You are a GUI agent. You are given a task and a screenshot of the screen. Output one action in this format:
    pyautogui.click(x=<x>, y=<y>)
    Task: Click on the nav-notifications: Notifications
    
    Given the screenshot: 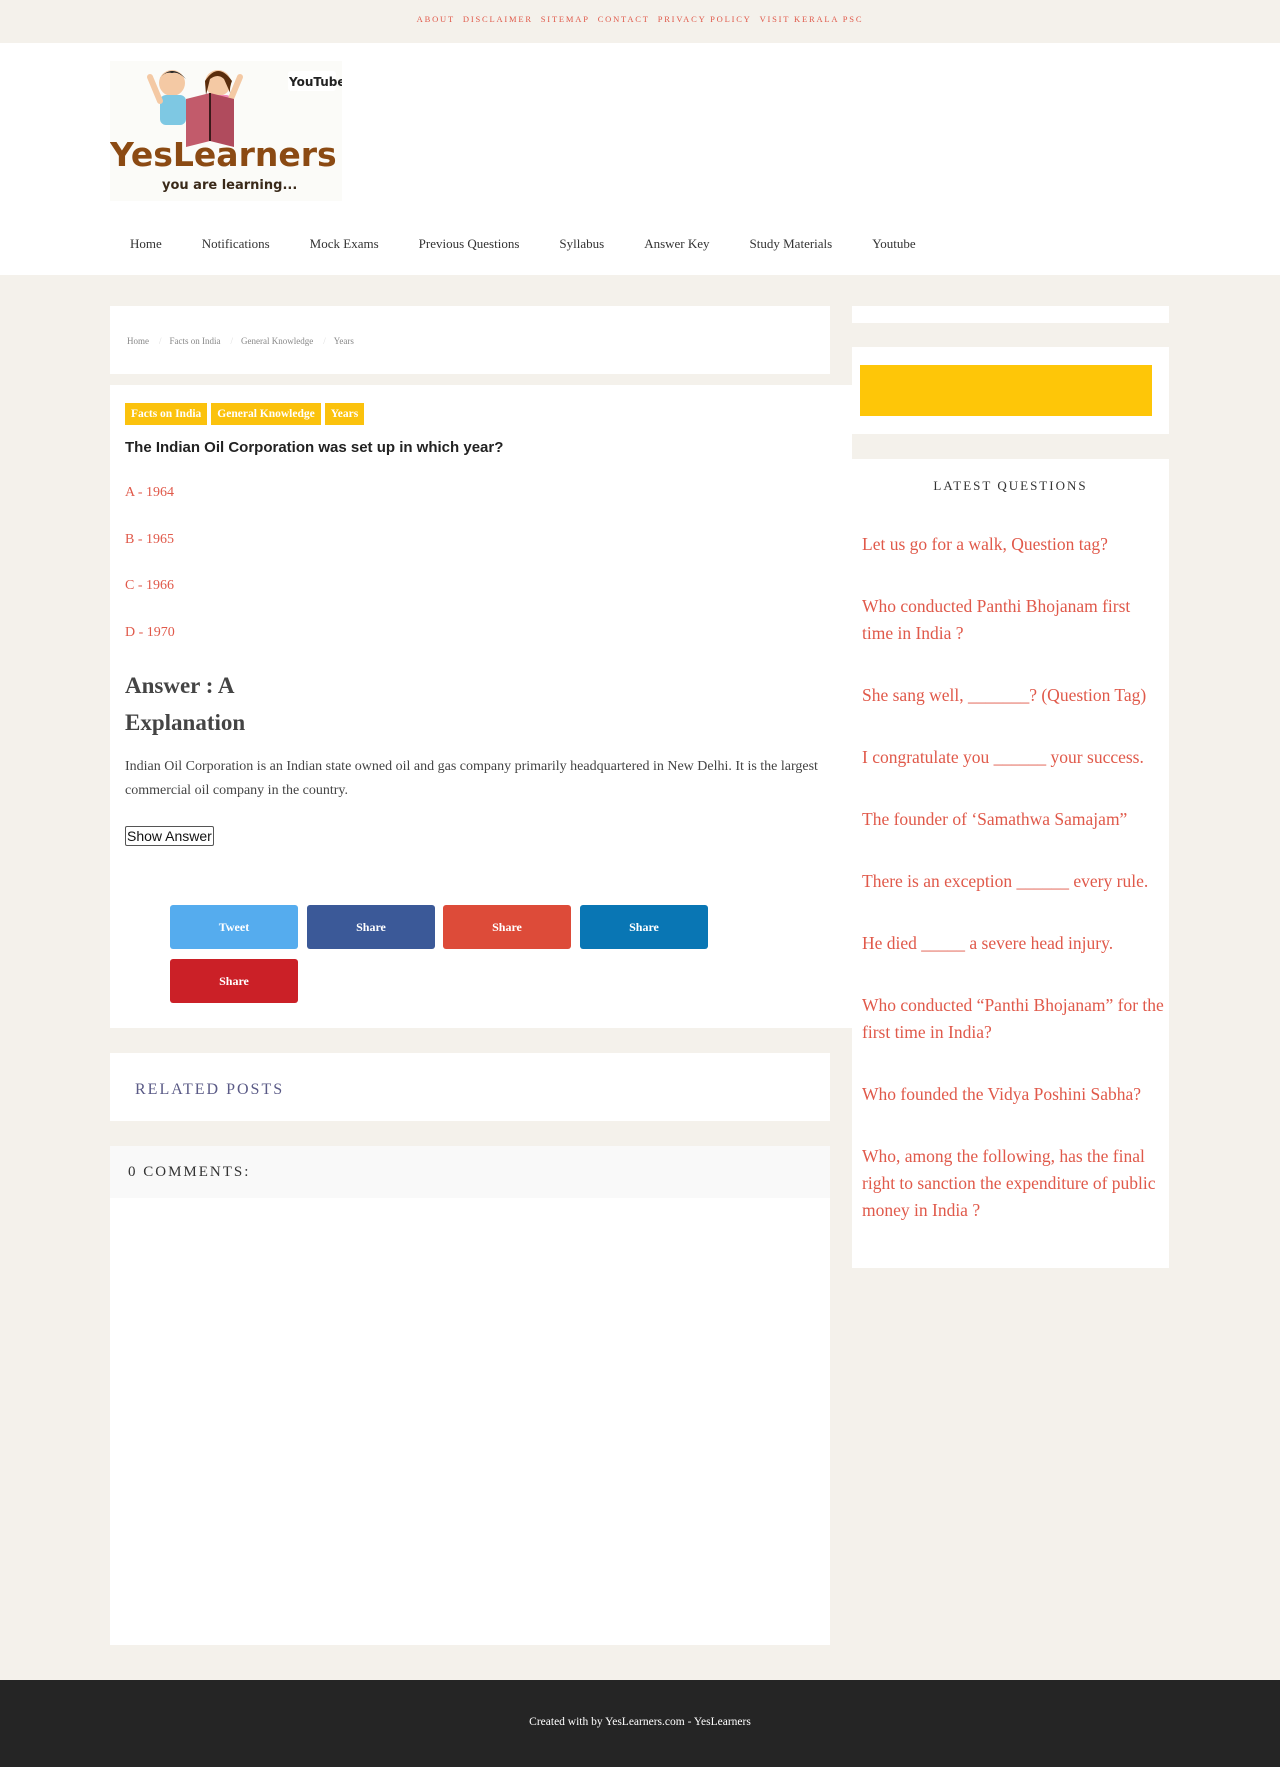 What is the action you would take?
    pyautogui.click(x=236, y=244)
    